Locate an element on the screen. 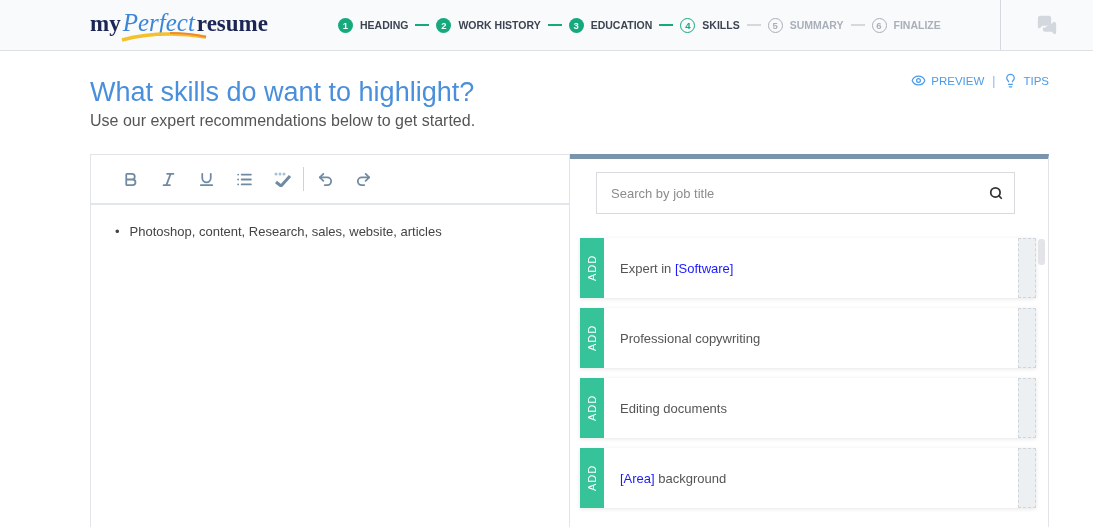 The height and width of the screenshot is (527, 1093). step-number: 2 is located at coordinates (444, 25).